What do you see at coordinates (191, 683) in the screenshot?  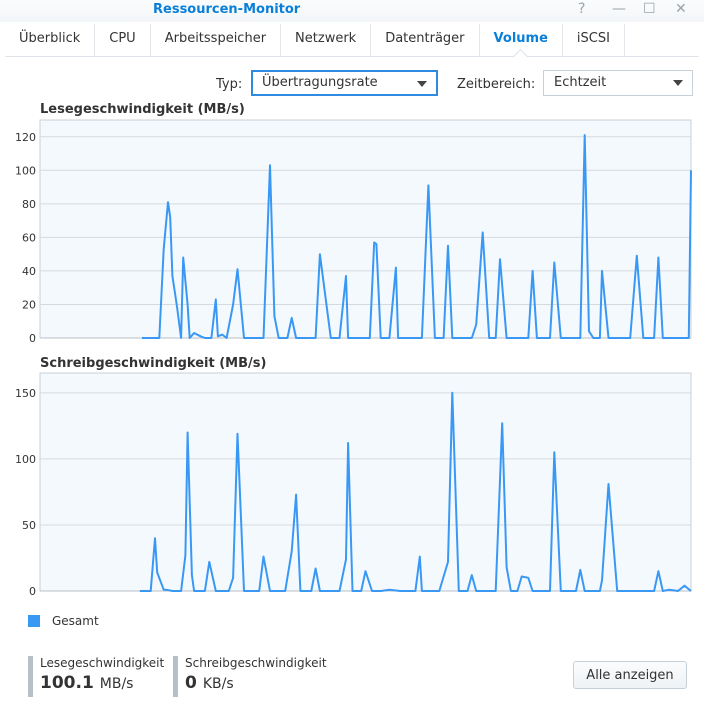 I see `write-speed-value: 0` at bounding box center [191, 683].